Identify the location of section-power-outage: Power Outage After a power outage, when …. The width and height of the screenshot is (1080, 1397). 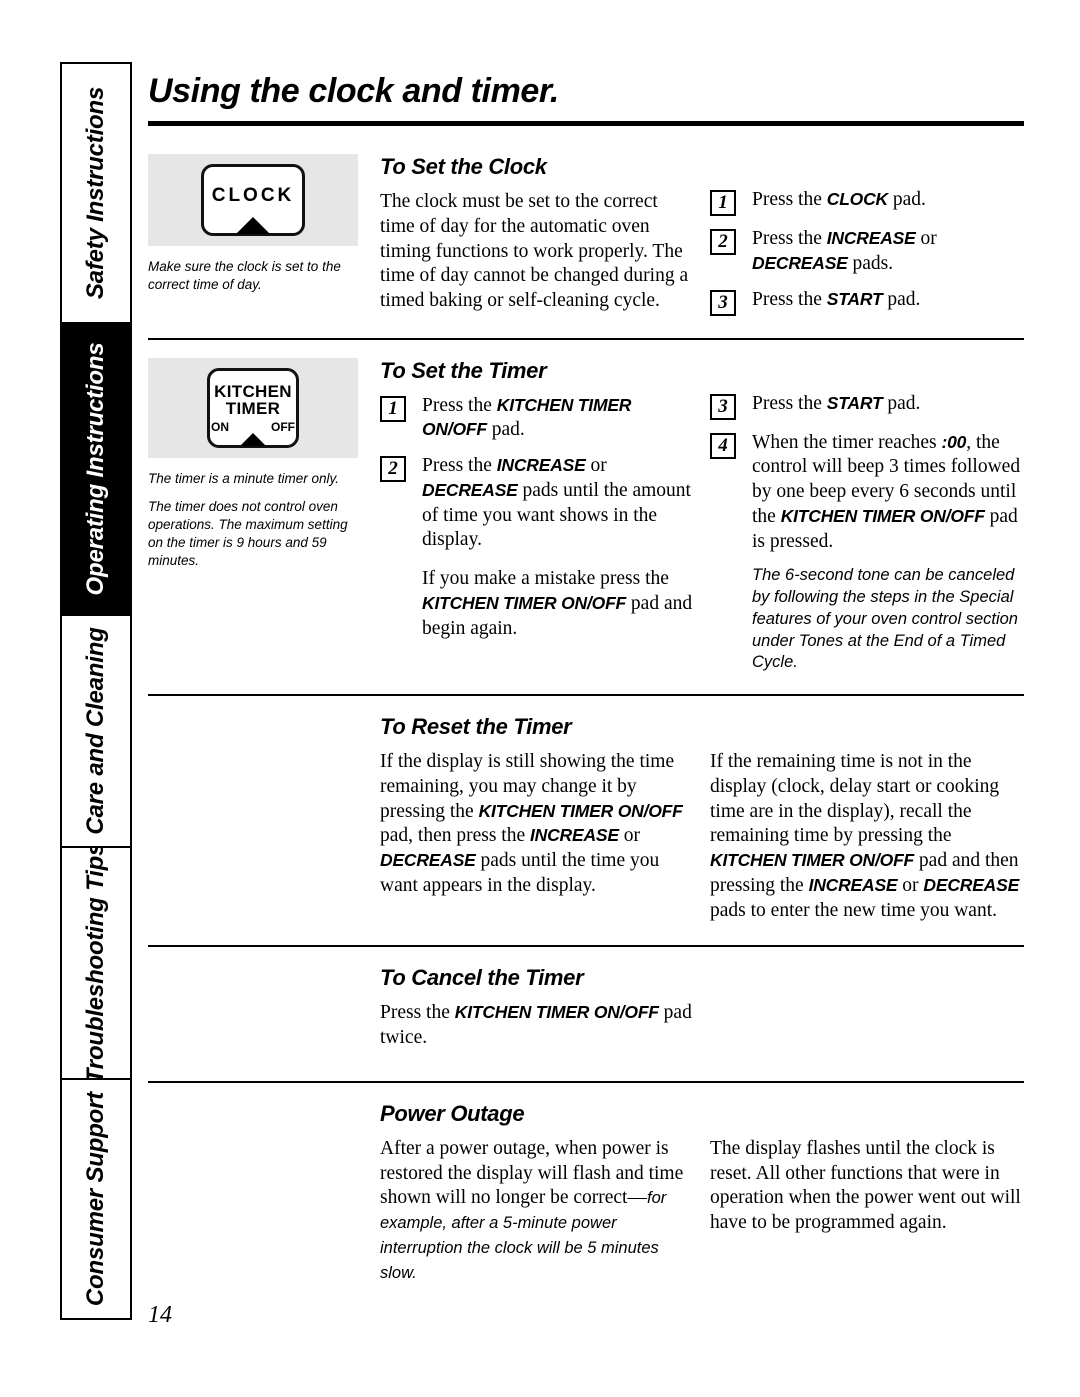
(586, 1184).